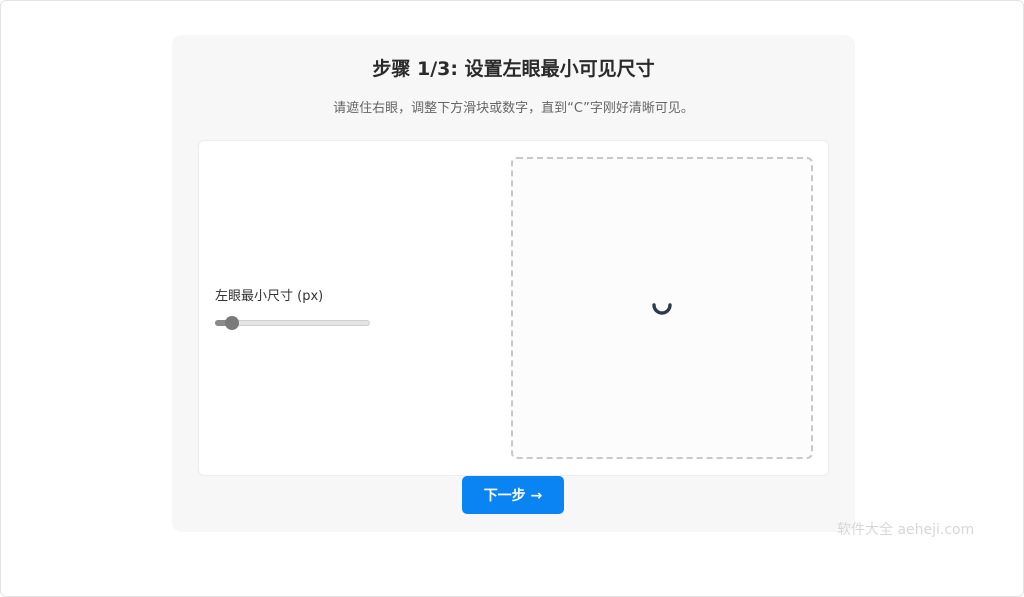 This screenshot has width=1024, height=597. Describe the element at coordinates (232, 323) in the screenshot. I see `slider-thumb` at that location.